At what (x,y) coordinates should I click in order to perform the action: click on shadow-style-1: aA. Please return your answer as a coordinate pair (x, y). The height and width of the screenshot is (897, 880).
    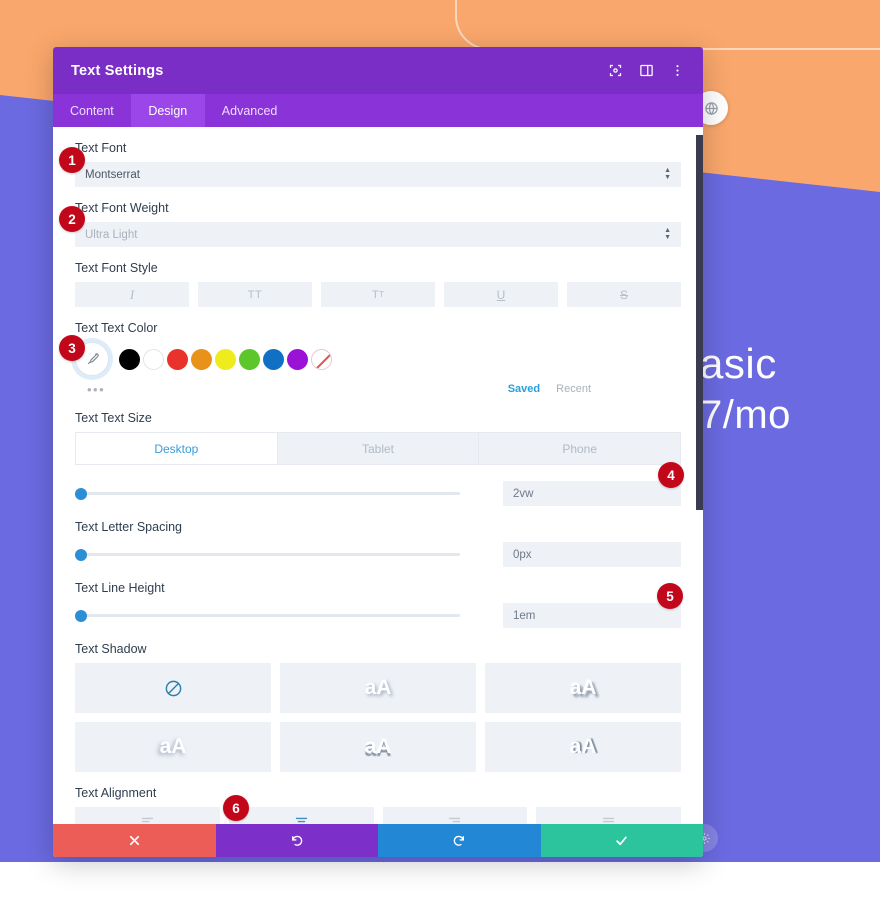
    Looking at the image, I should click on (378, 688).